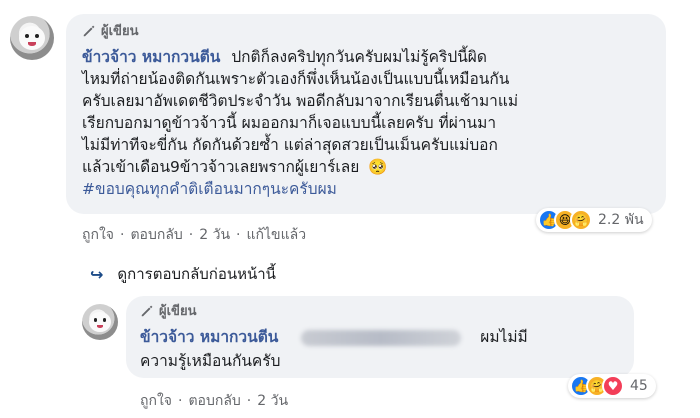 This screenshot has height=418, width=700. I want to click on reply-timestamp: 2 วัน, so click(272, 401).